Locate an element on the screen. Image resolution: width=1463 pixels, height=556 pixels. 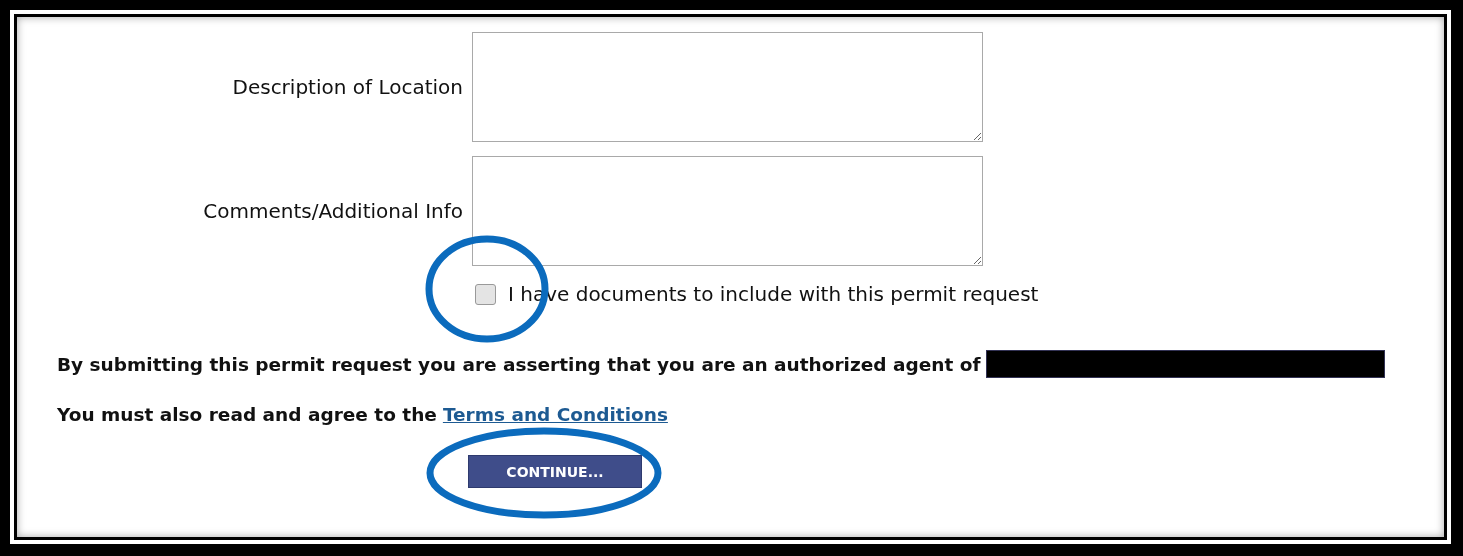
agent-statement: By submitting this permit request you are asserting that you are an authorized agent of is located at coordinates (519, 364).